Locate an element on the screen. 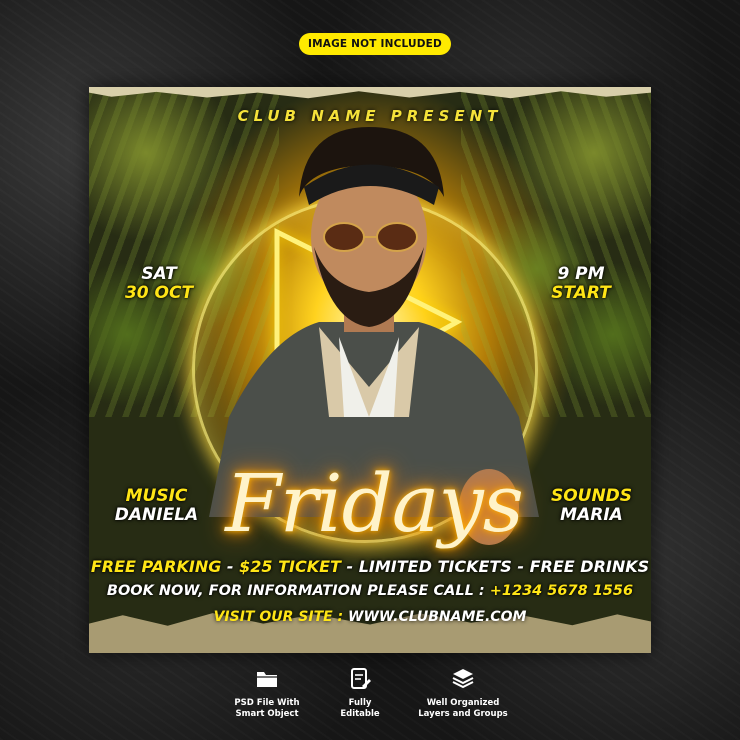 The height and width of the screenshot is (740, 740). image-not-included-badge: IMAGE NOT INCLUDED is located at coordinates (375, 44).